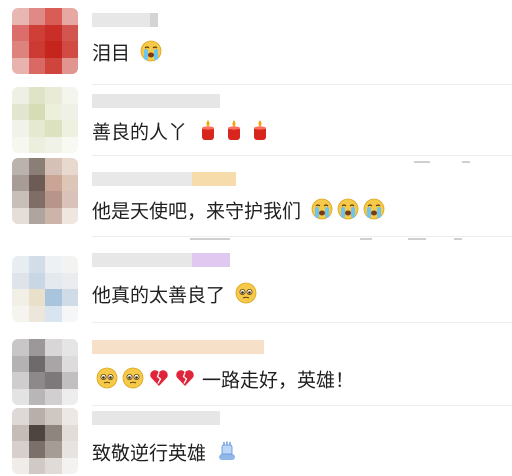 The width and height of the screenshot is (512, 476). Describe the element at coordinates (111, 53) in the screenshot. I see `comment-text-label: 泪目` at that location.